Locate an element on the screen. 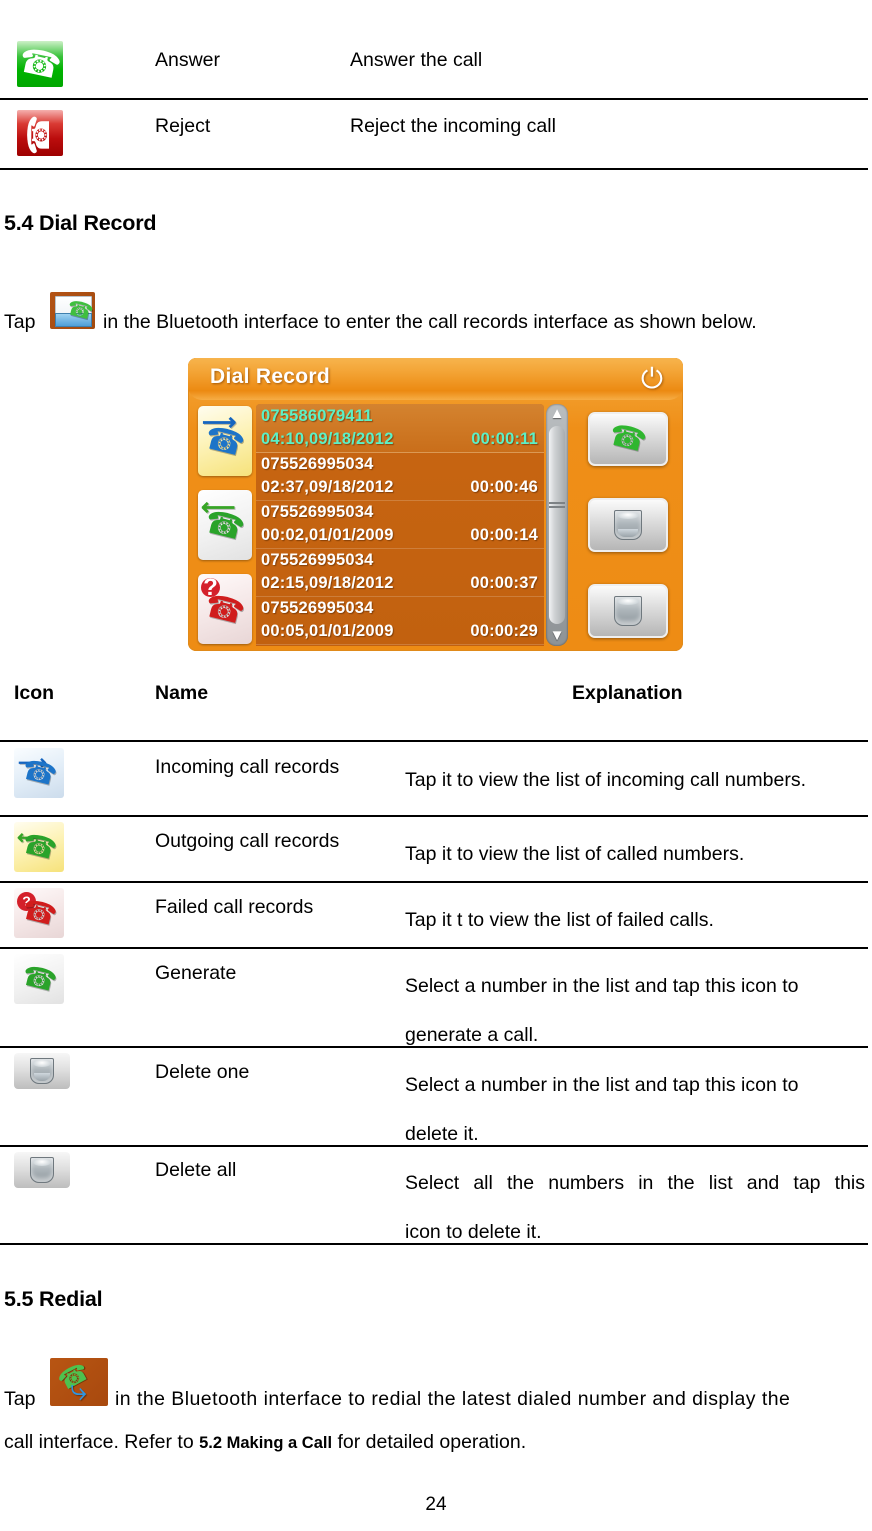  handset-down-glyph: ☎ is located at coordinates (39, 135).